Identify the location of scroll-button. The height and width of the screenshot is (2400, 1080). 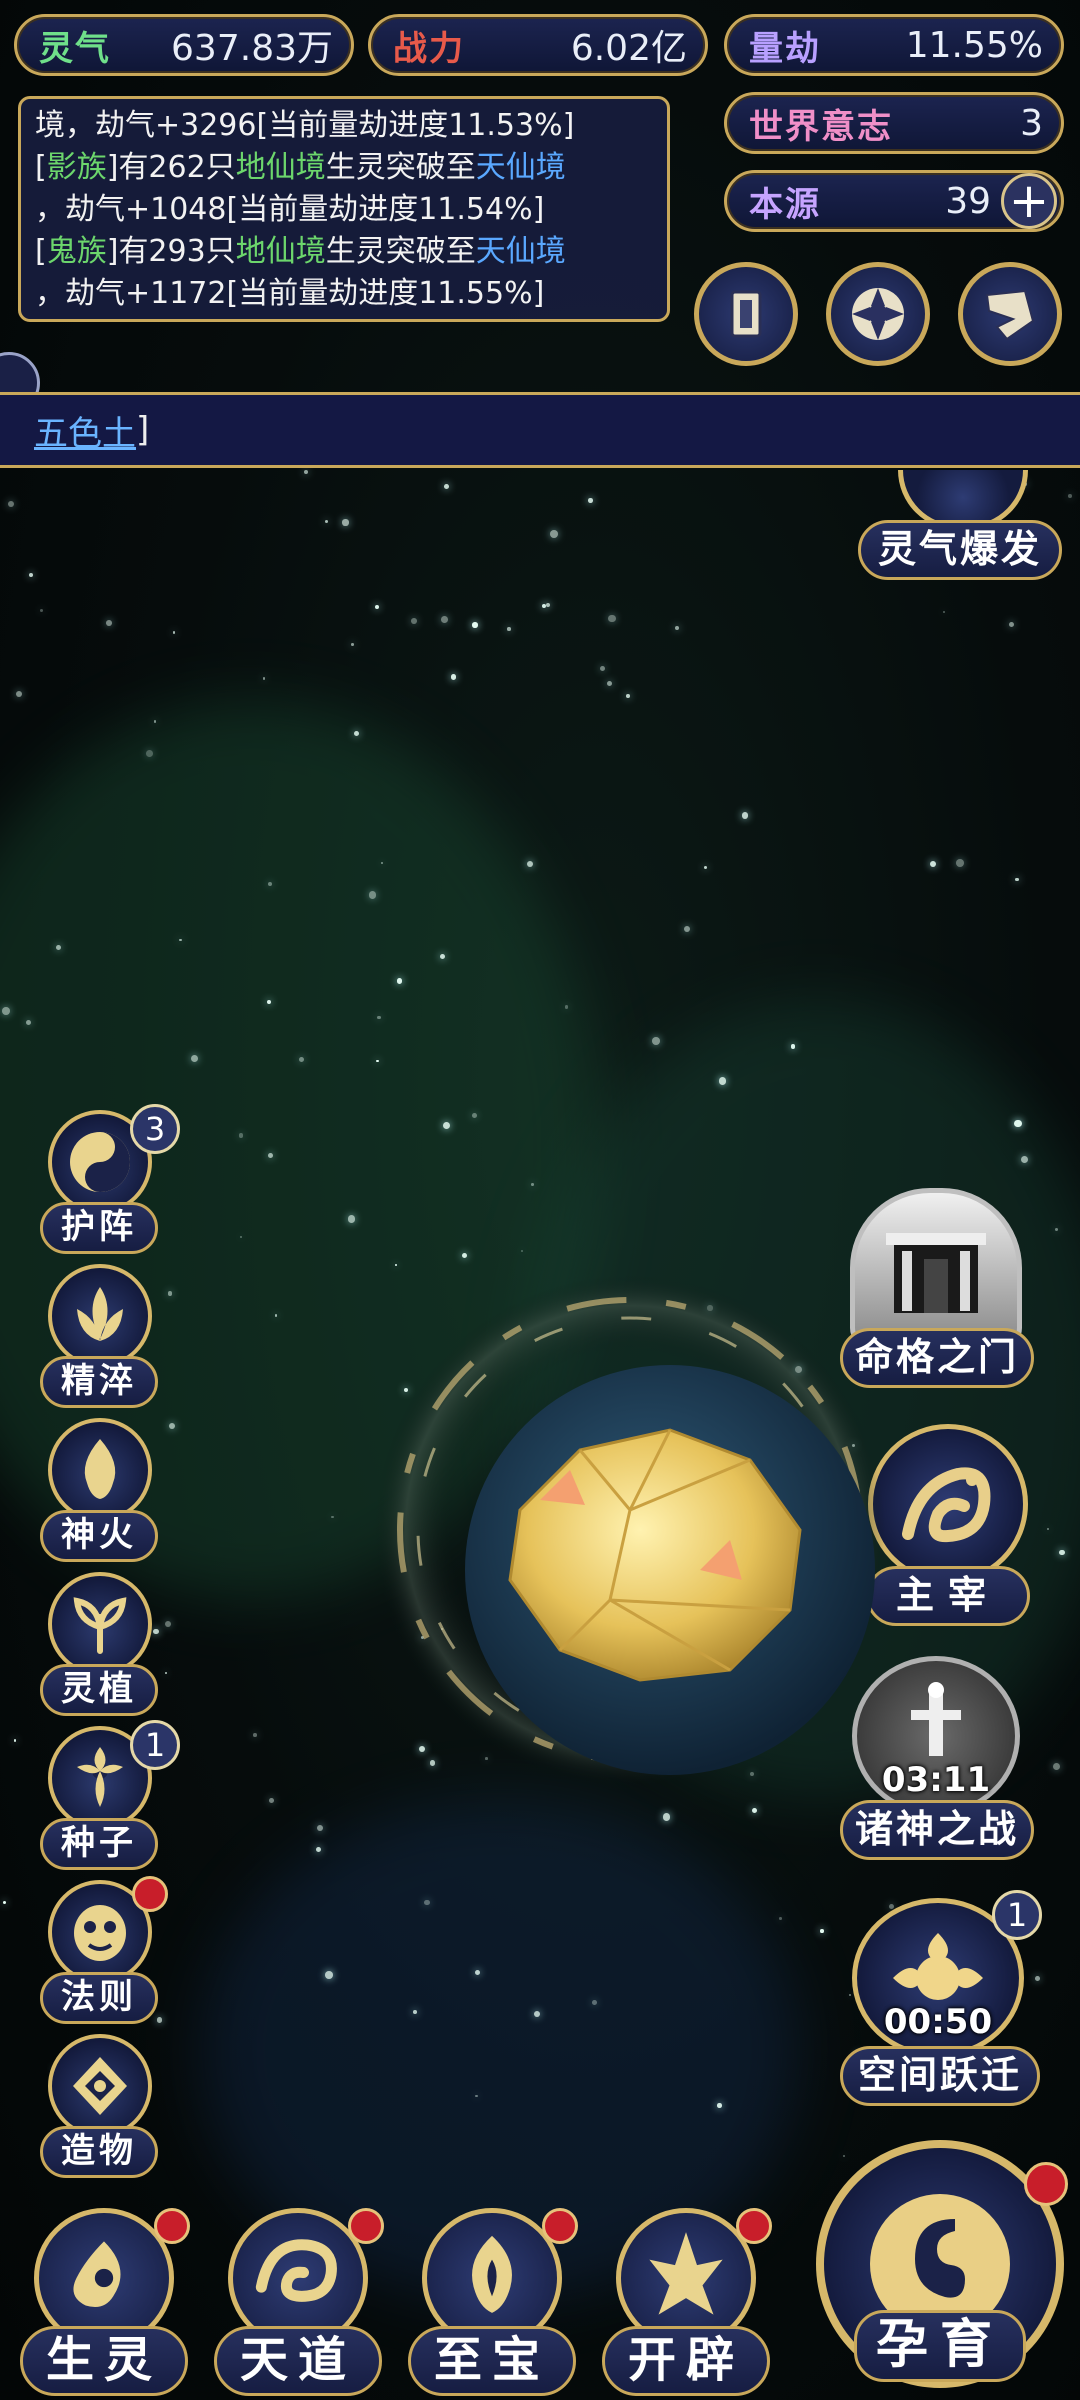
(1010, 314).